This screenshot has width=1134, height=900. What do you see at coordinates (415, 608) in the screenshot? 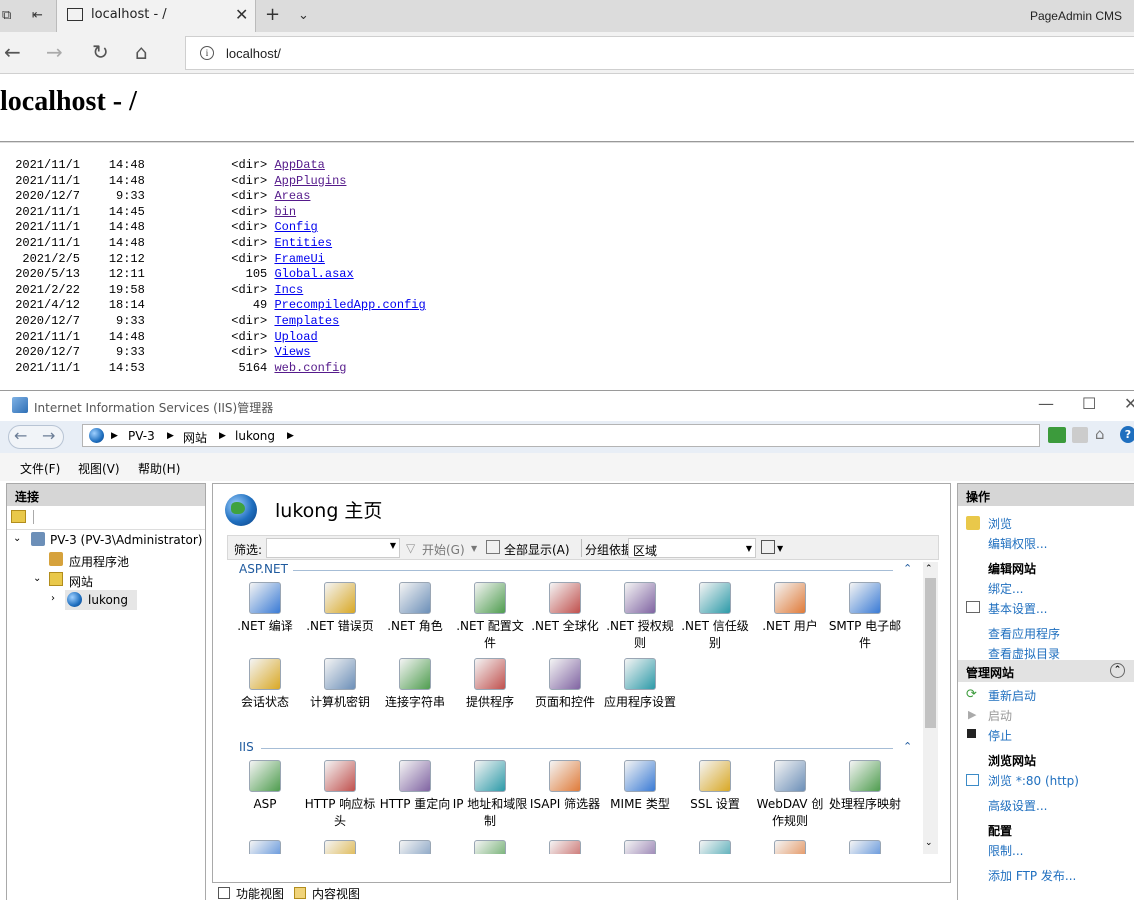
I see `feature-tile: .NET 角色` at bounding box center [415, 608].